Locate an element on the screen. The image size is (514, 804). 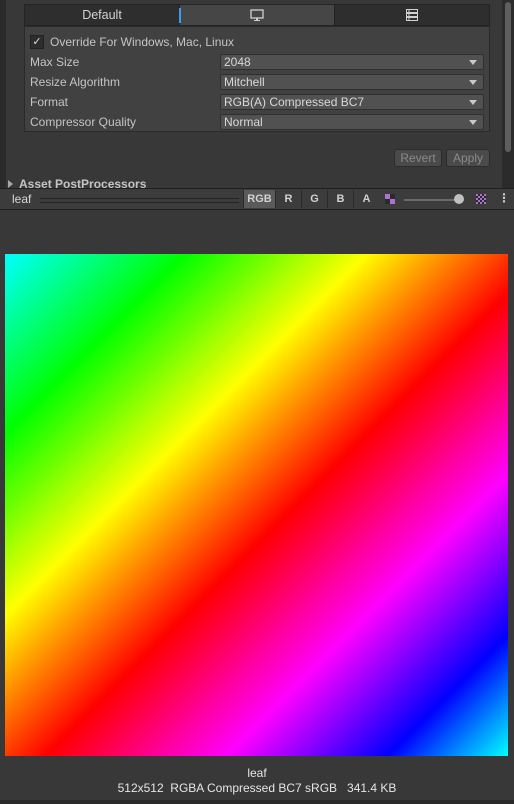
tab-standalone is located at coordinates (257, 15).